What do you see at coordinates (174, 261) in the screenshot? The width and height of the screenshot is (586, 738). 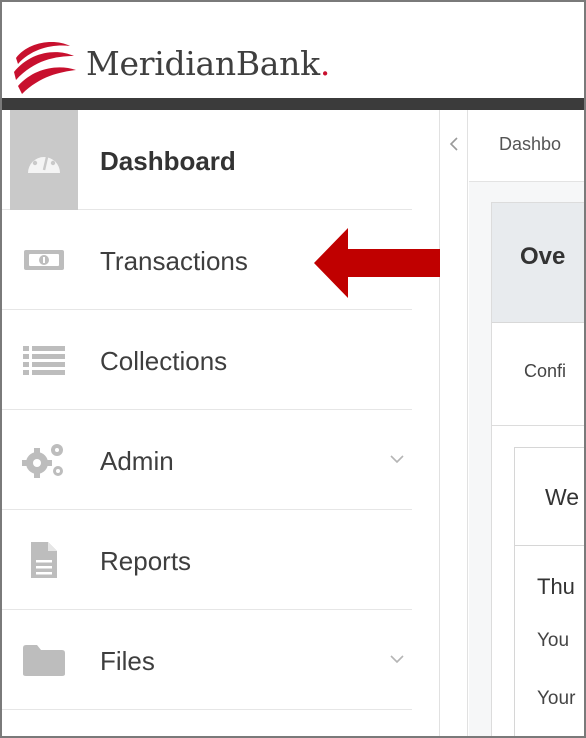 I see `sidebar-item-label: Transactions` at bounding box center [174, 261].